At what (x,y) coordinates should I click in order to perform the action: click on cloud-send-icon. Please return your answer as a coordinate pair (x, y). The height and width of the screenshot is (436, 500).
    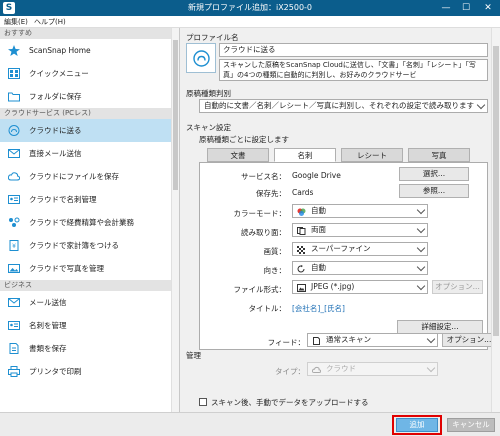
    Looking at the image, I should click on (201, 58).